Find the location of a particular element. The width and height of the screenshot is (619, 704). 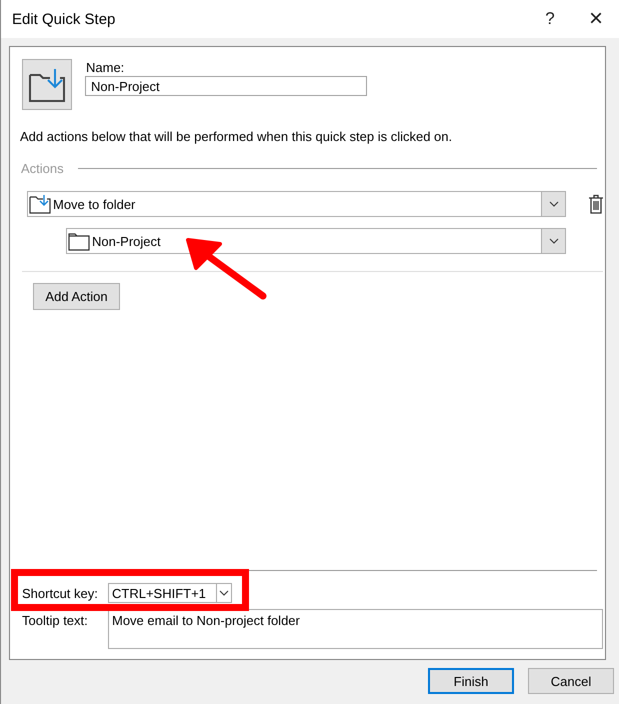

dropdown-value: CTRL+SHIFT+1 is located at coordinates (159, 593).